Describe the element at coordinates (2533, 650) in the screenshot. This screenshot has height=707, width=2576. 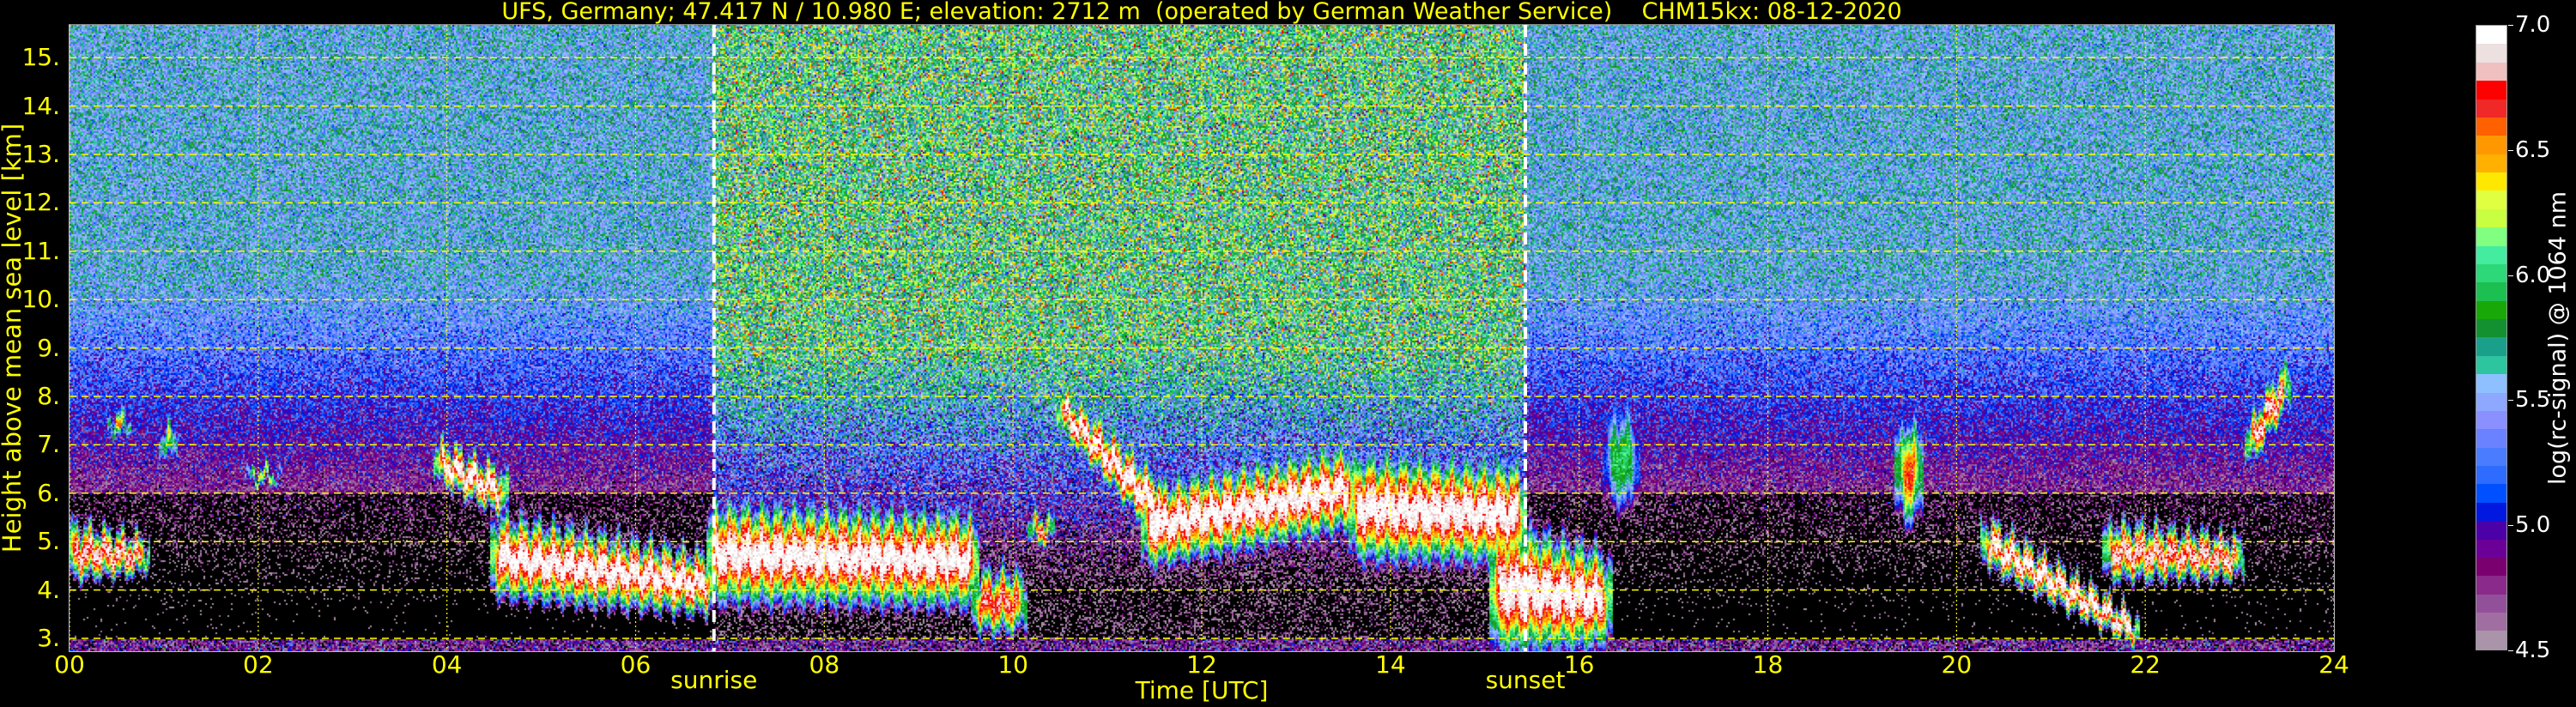
I see `colorbar-tick-label: 4.5` at that location.